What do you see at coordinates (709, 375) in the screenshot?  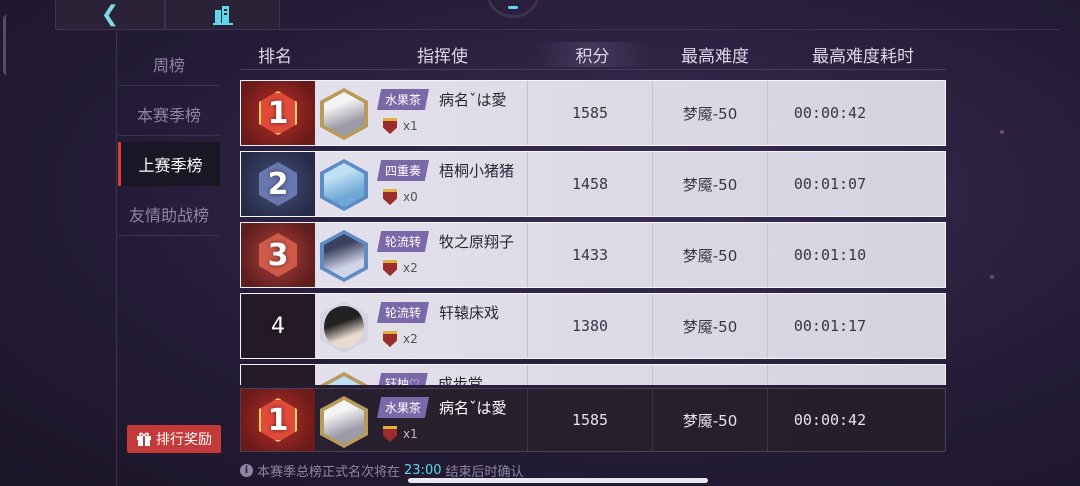 I see `difficulty-value` at bounding box center [709, 375].